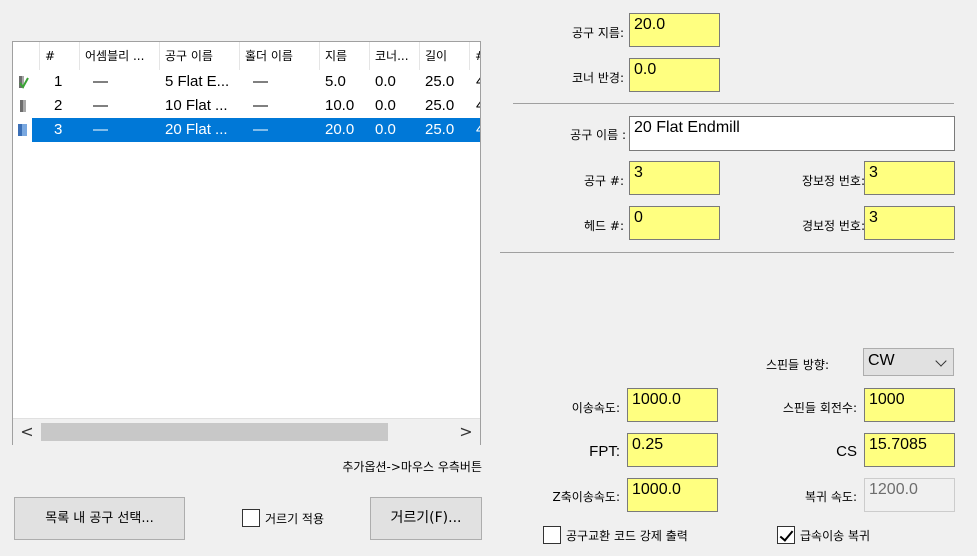 The height and width of the screenshot is (556, 977). Describe the element at coordinates (58, 105) in the screenshot. I see `cell-num: 2` at that location.